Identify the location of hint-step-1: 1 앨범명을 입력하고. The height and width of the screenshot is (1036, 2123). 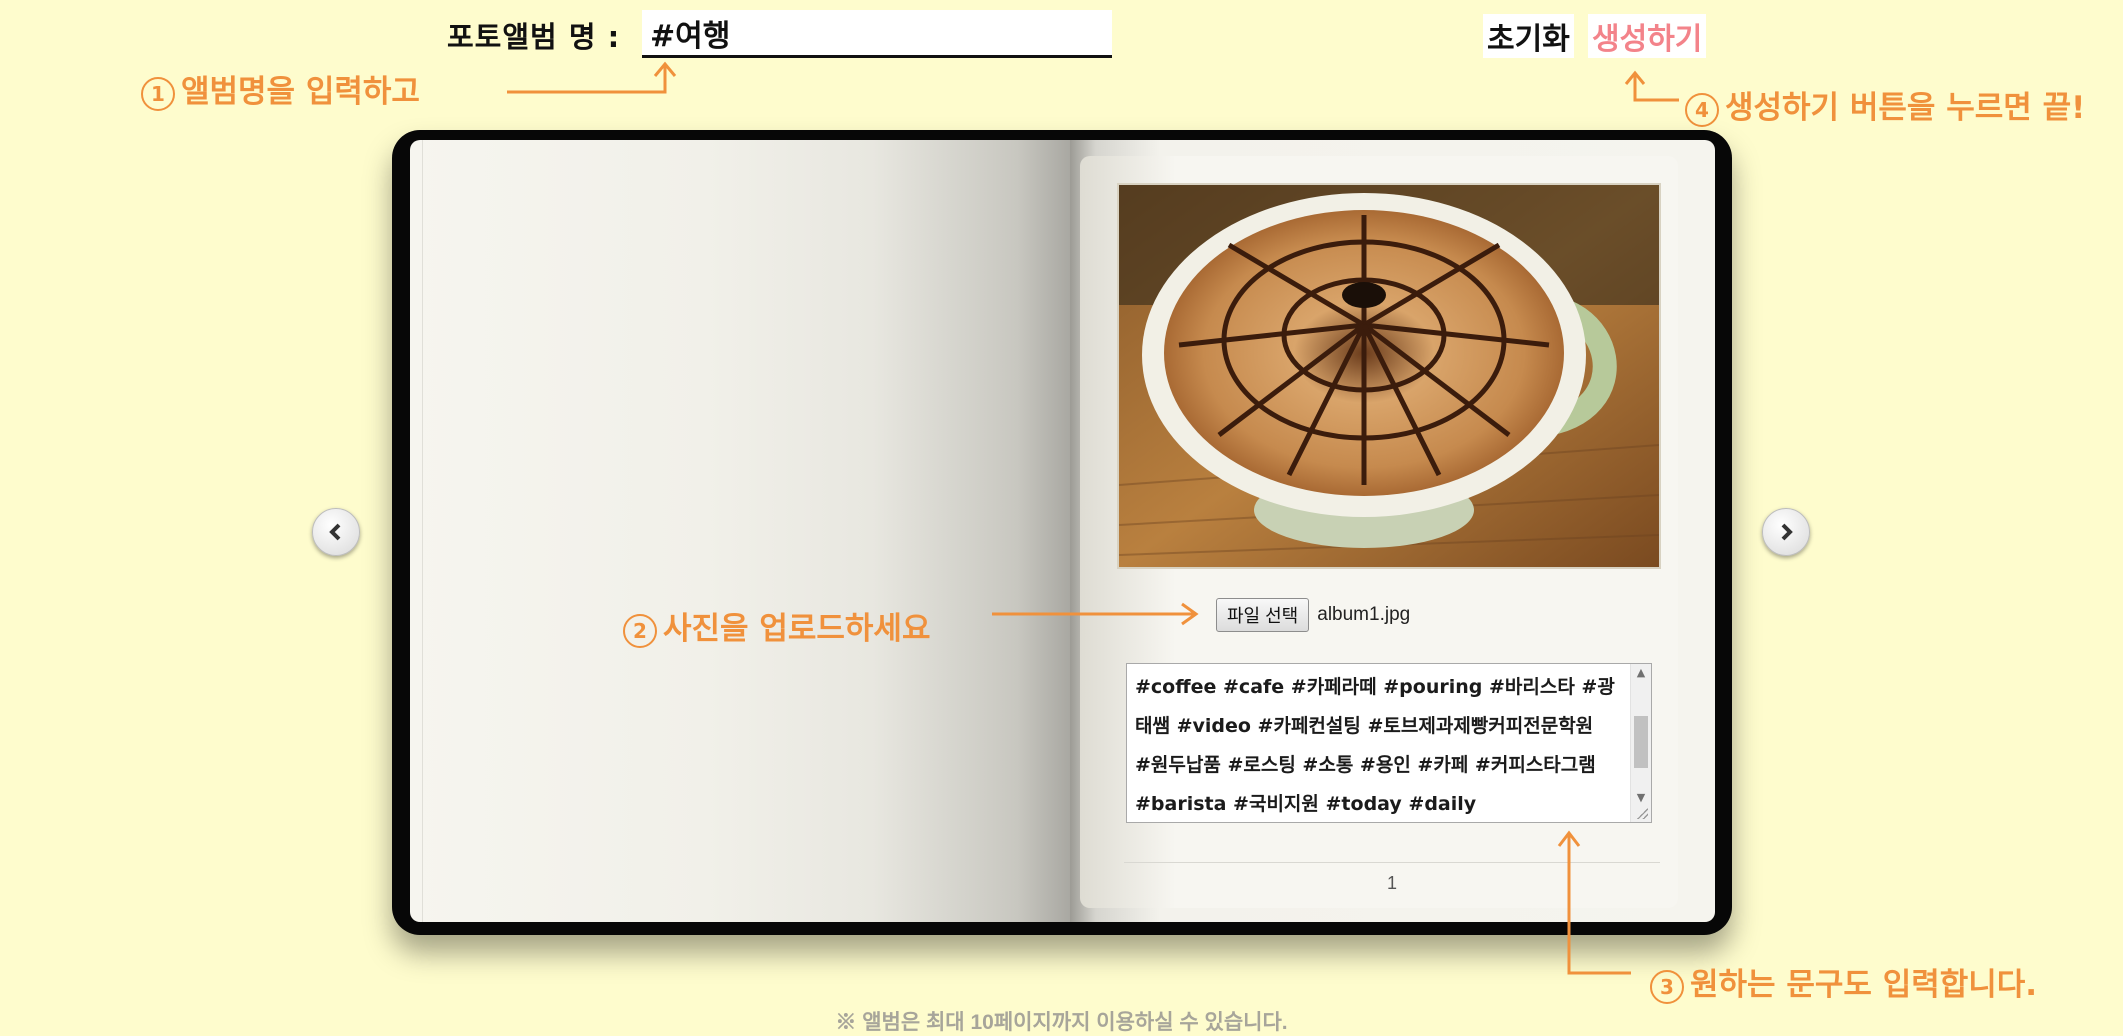
(280, 88).